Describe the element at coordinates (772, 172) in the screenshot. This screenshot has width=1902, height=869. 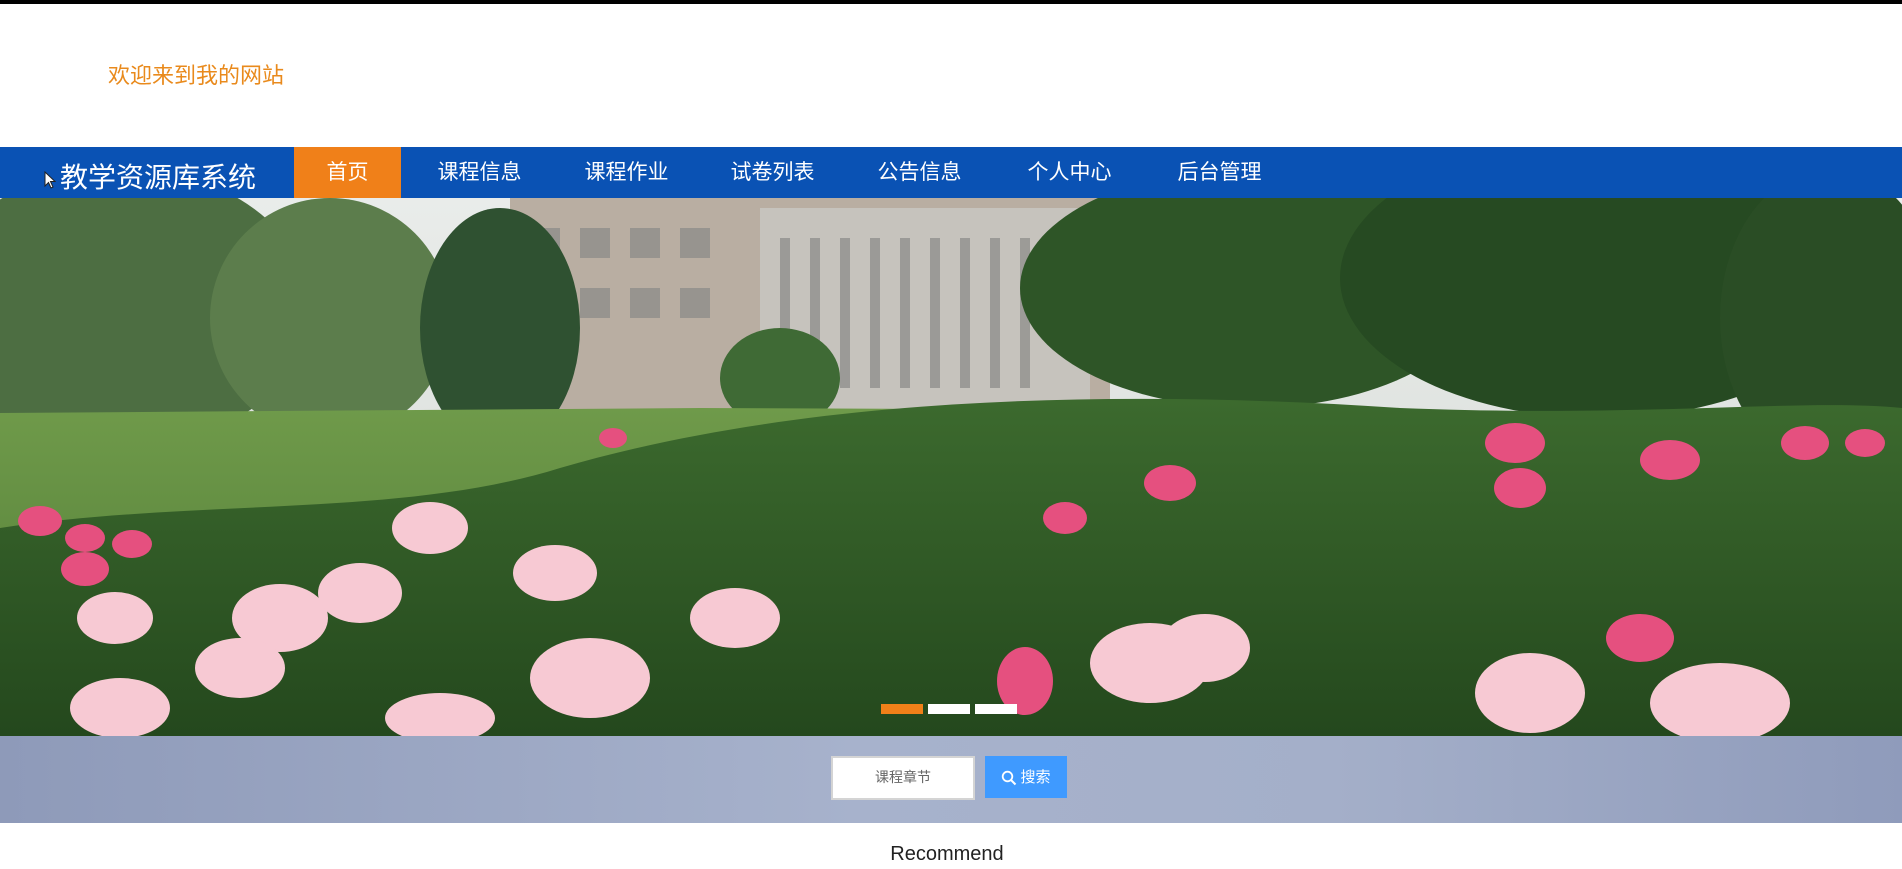
I see `nav-item-exam-list: 试卷列表` at that location.